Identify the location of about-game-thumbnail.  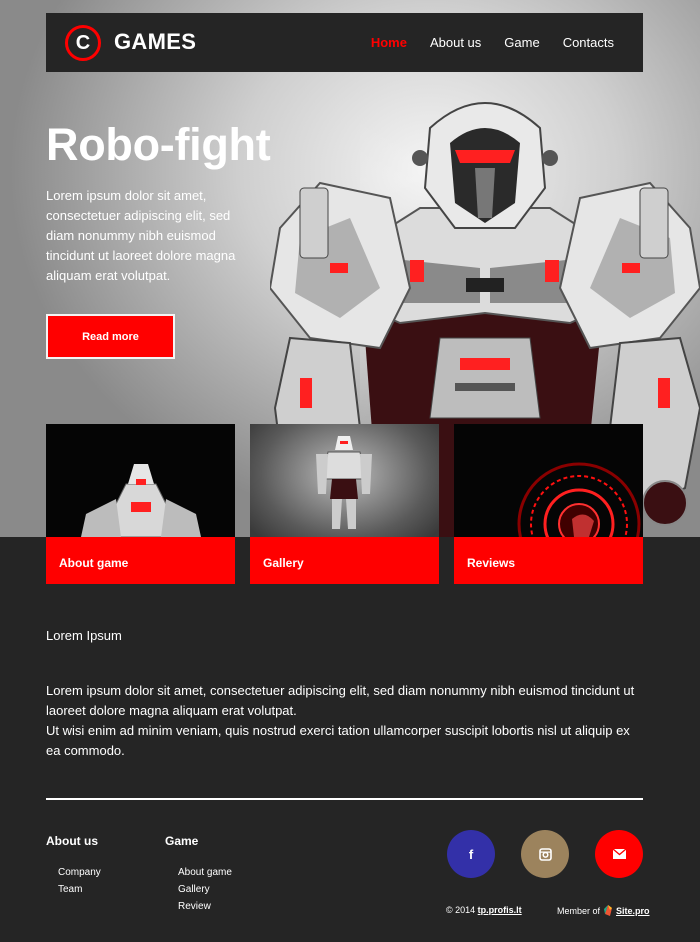
(140, 480).